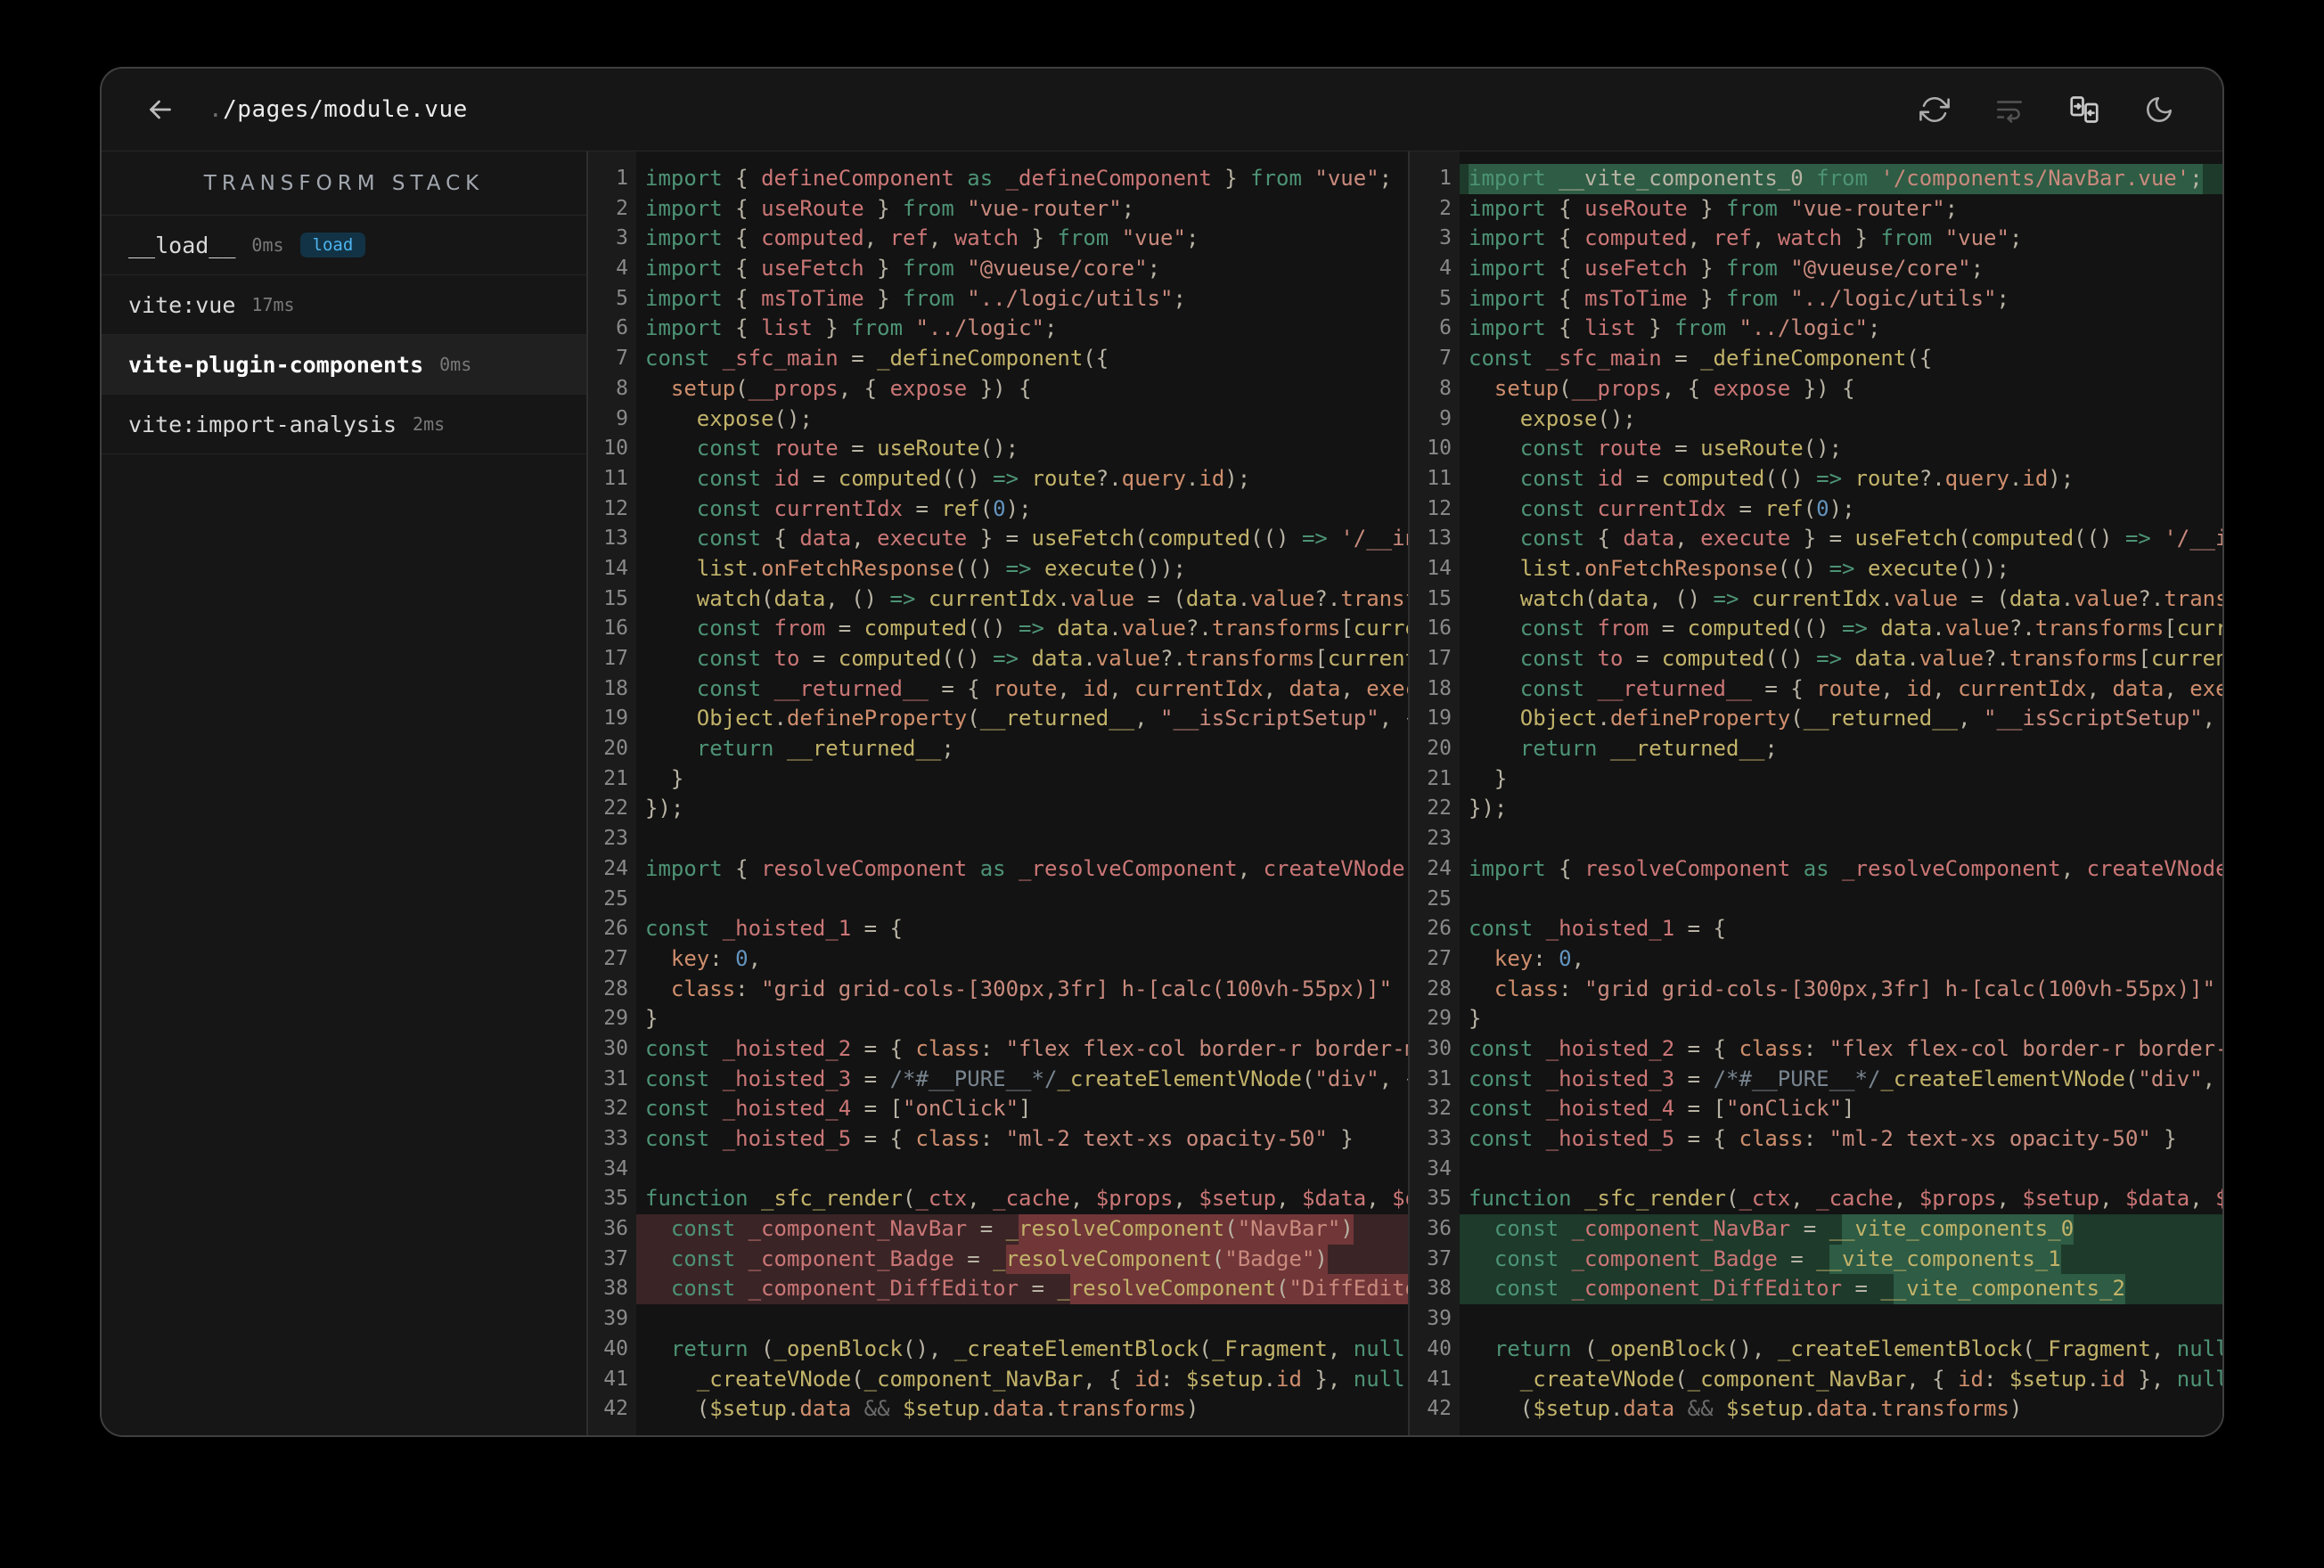  What do you see at coordinates (1764, 568) in the screenshot?
I see `code-line: list.onFetchResponse(() => execute());` at bounding box center [1764, 568].